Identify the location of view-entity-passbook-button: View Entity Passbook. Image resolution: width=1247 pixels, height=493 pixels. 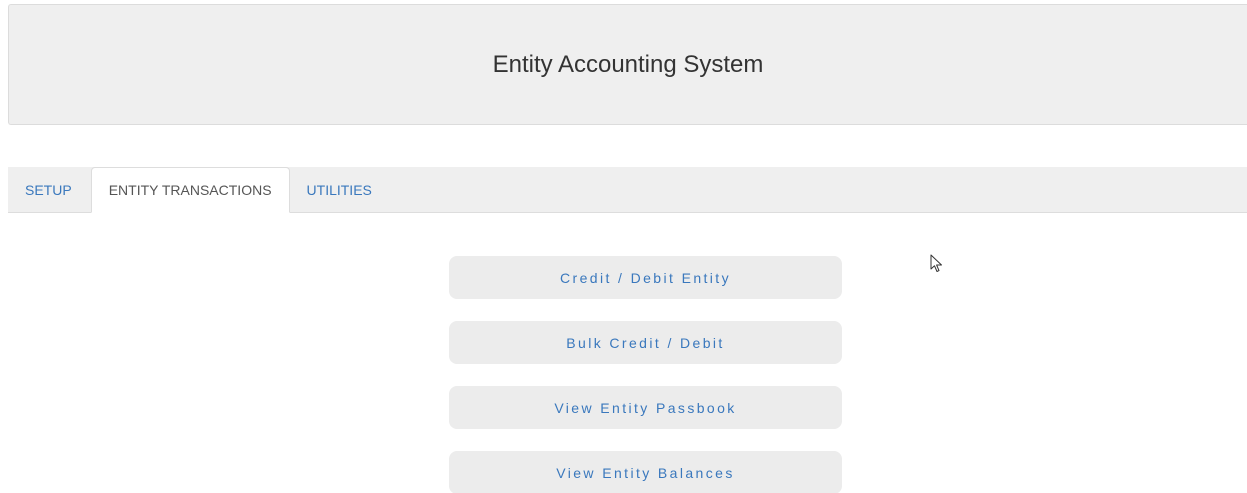
(645, 407).